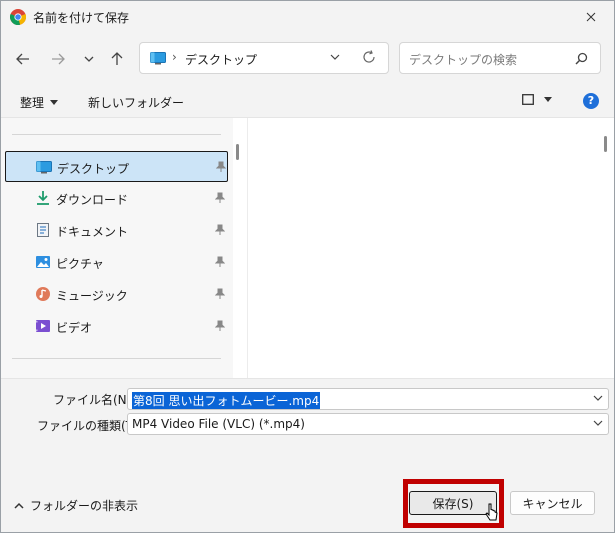 This screenshot has width=615, height=533. Describe the element at coordinates (94, 400) in the screenshot. I see `filename-label: ファイル名(N):` at that location.